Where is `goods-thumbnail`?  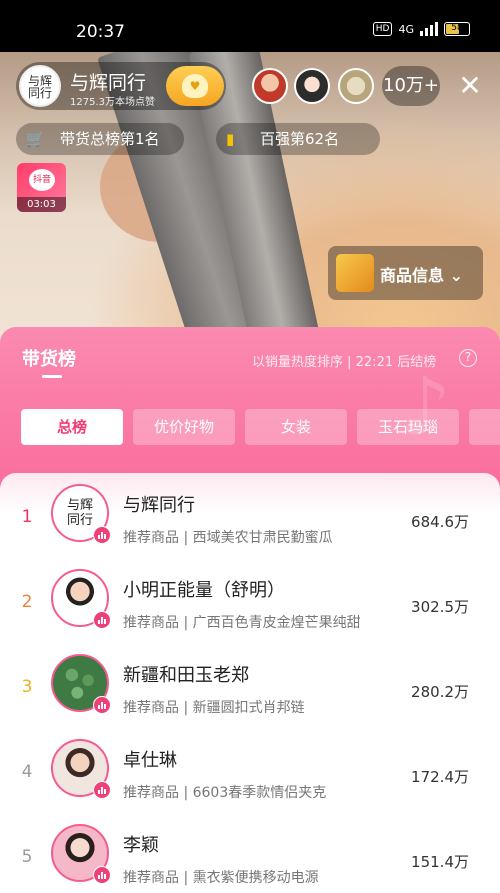 goods-thumbnail is located at coordinates (355, 273).